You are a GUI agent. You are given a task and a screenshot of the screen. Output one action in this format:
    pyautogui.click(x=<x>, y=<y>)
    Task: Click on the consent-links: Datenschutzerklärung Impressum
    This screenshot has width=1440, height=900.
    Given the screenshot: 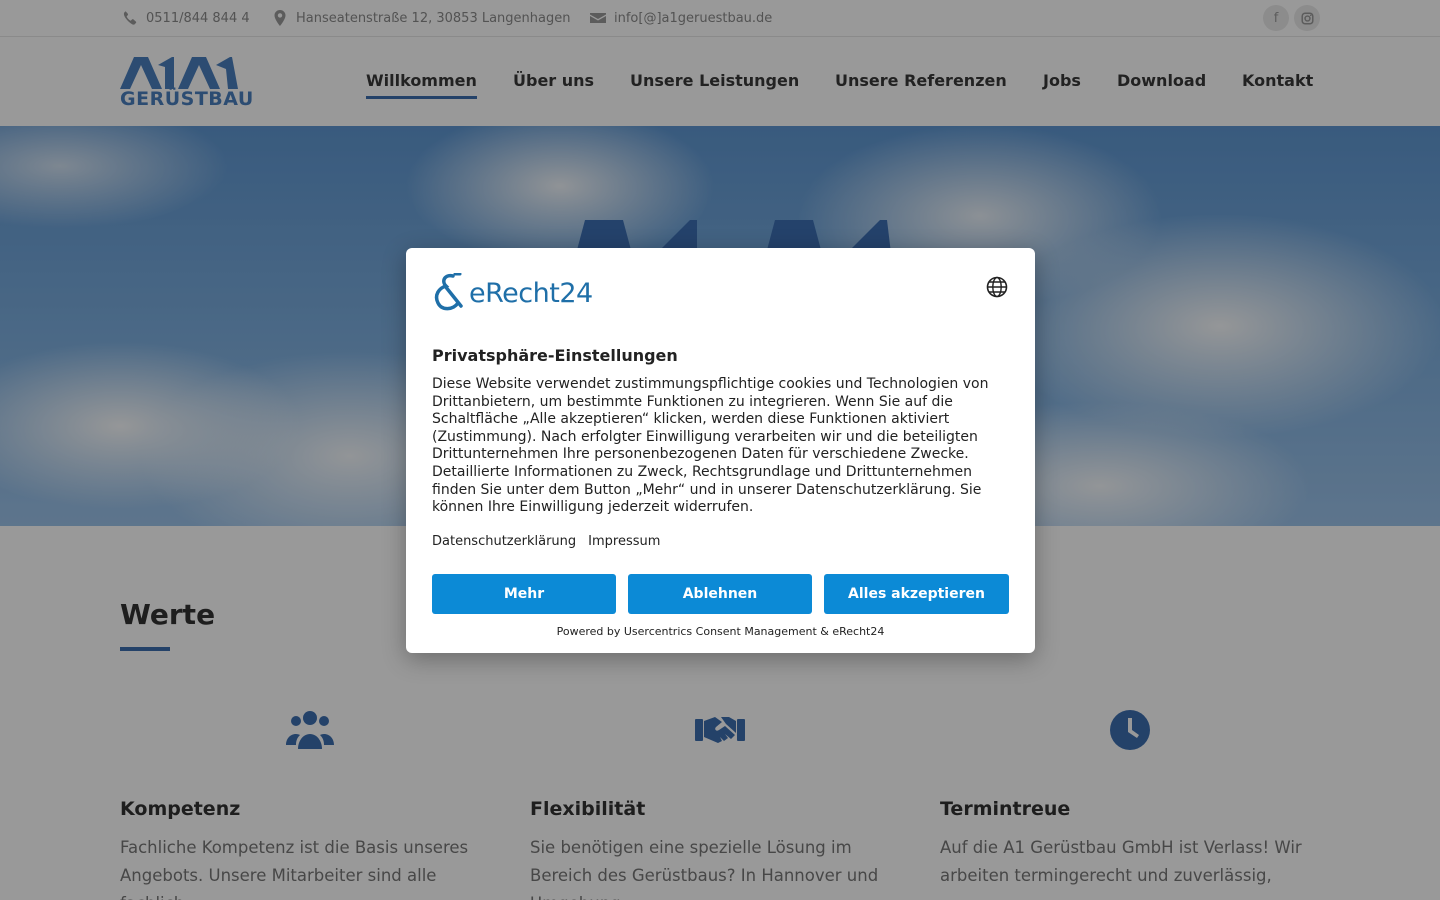 What is the action you would take?
    pyautogui.click(x=546, y=541)
    